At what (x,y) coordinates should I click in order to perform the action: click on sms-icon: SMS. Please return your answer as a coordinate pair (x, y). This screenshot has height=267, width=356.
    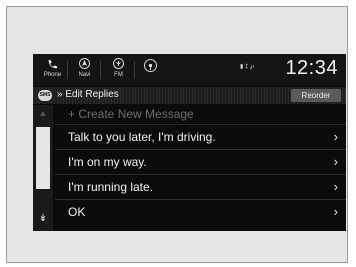
    Looking at the image, I should click on (45, 95).